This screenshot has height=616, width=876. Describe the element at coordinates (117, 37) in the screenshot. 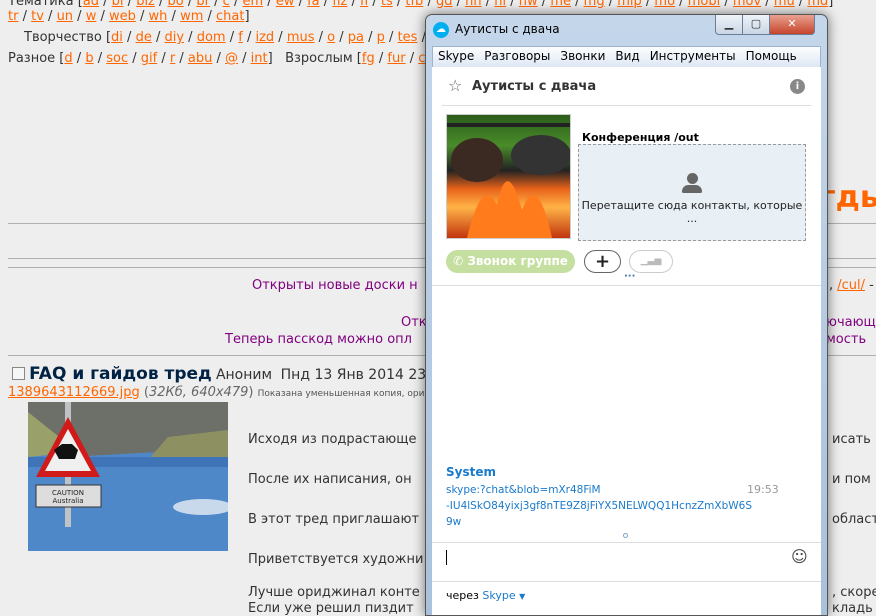

I see `board-link-di: di` at that location.